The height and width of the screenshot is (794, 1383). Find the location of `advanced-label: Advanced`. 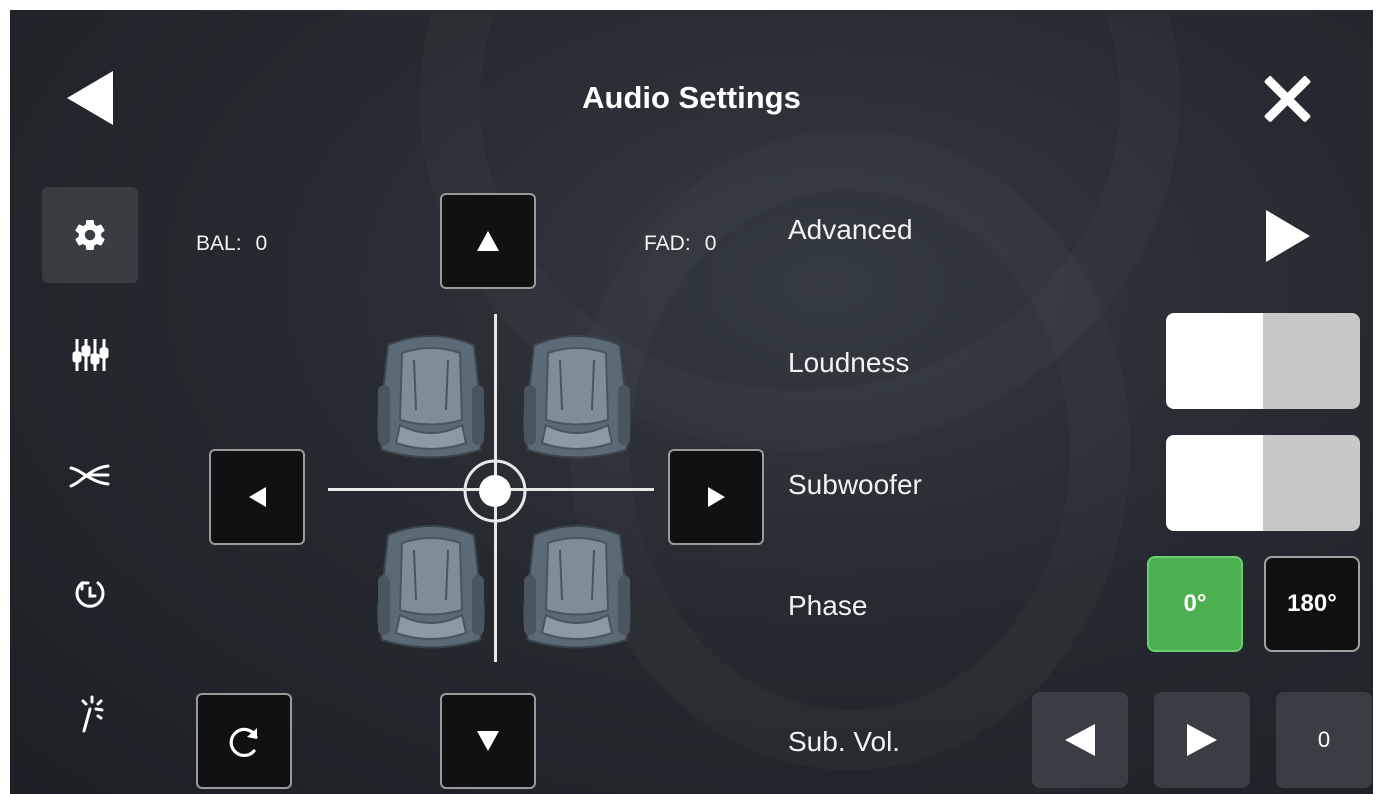

advanced-label: Advanced is located at coordinates (850, 229).